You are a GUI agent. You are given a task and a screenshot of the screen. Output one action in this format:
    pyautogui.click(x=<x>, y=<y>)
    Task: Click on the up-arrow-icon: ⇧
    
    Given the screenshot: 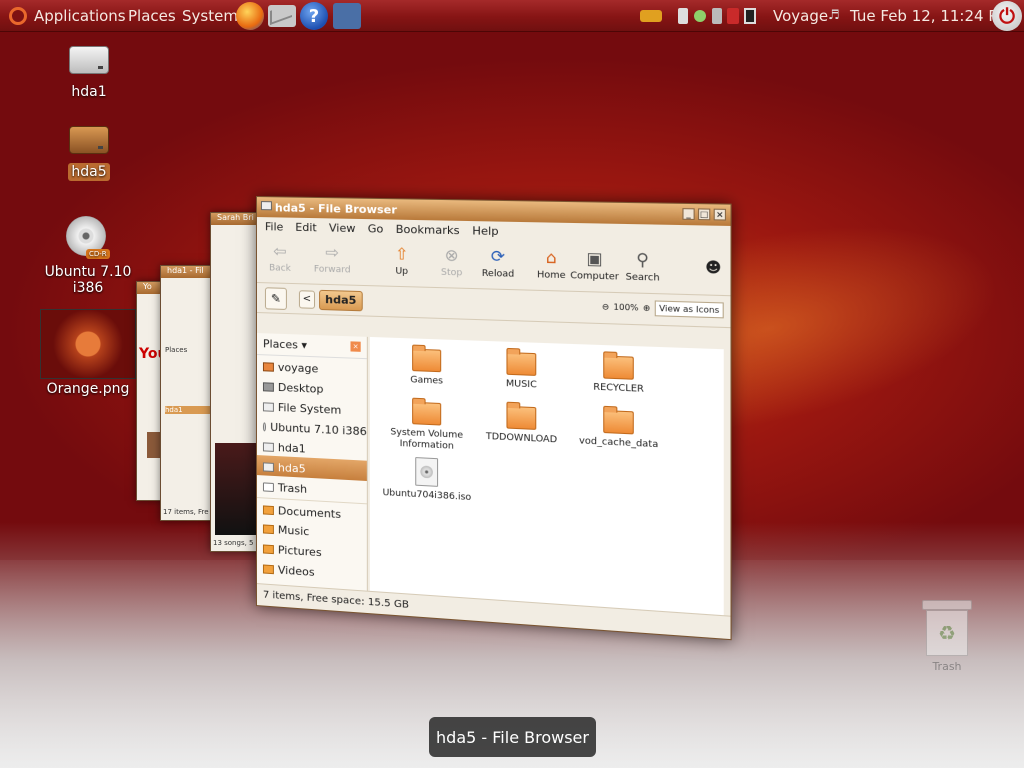 What is the action you would take?
    pyautogui.click(x=401, y=254)
    